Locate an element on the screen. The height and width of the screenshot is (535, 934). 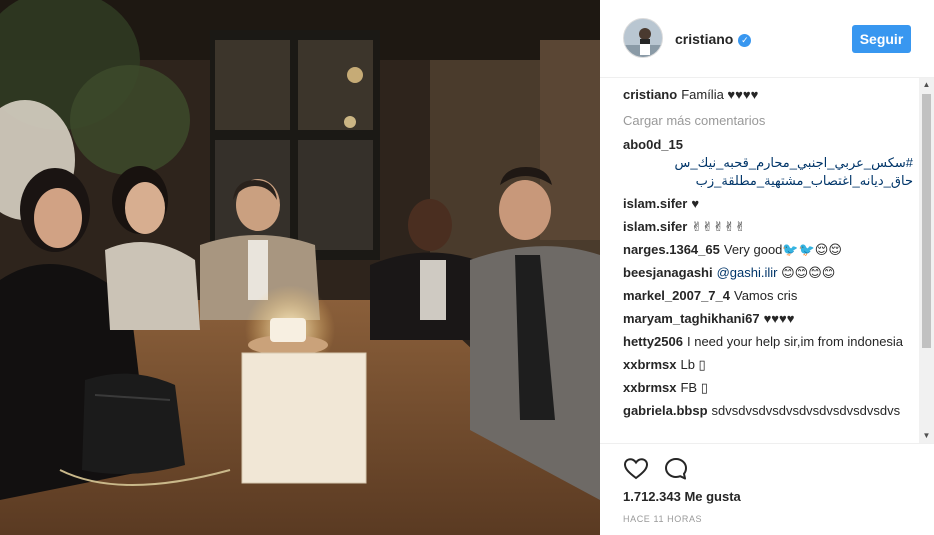
follow-button: Seguir is located at coordinates (881, 39).